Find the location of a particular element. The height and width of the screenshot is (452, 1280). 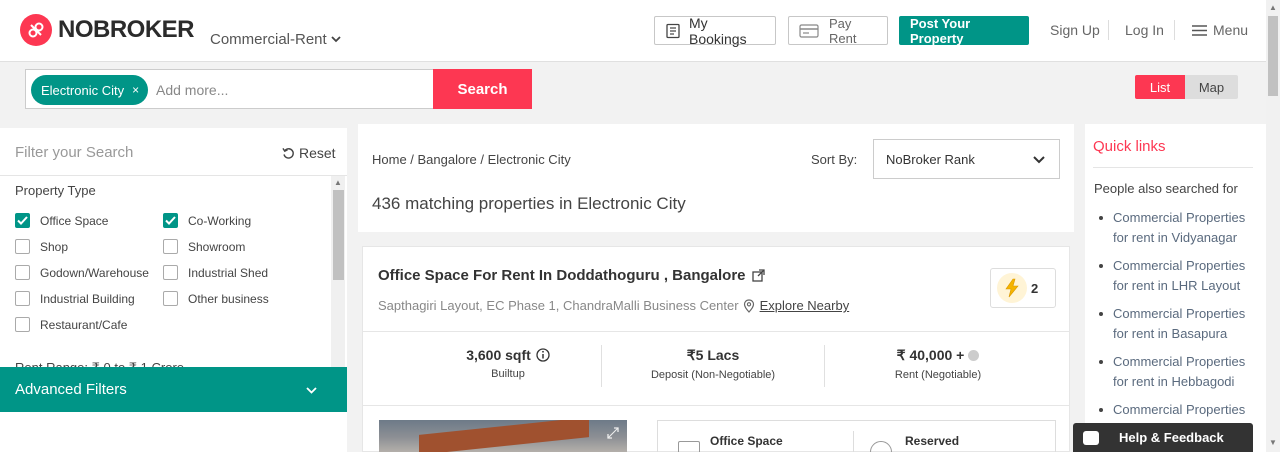

advanced-filters-label: Advanced Filters is located at coordinates (71, 389).